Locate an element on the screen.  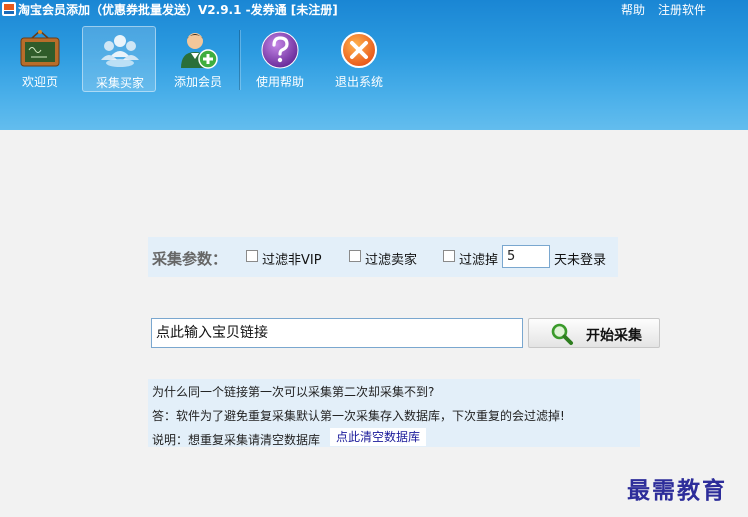
close-circle-icon is located at coordinates (359, 50).